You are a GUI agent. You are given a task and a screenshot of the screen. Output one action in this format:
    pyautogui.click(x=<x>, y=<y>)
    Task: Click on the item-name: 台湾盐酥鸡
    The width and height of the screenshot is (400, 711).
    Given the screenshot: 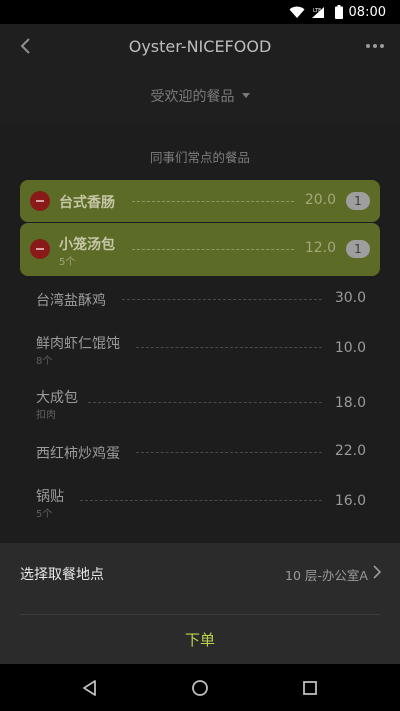 What is the action you would take?
    pyautogui.click(x=71, y=301)
    